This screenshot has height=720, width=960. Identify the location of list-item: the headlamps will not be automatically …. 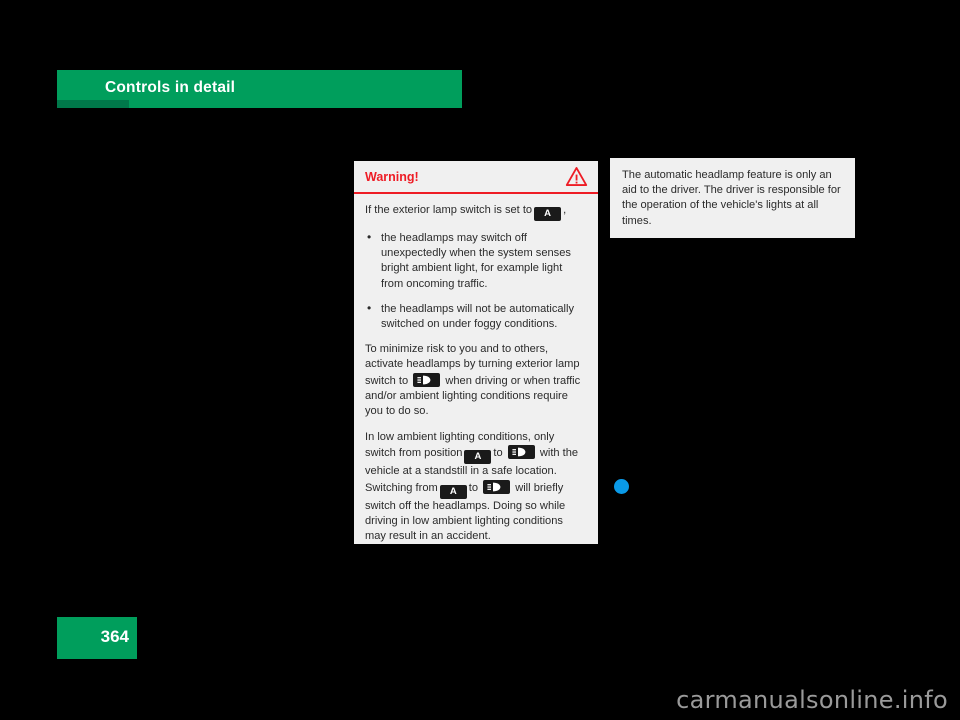
(475, 316).